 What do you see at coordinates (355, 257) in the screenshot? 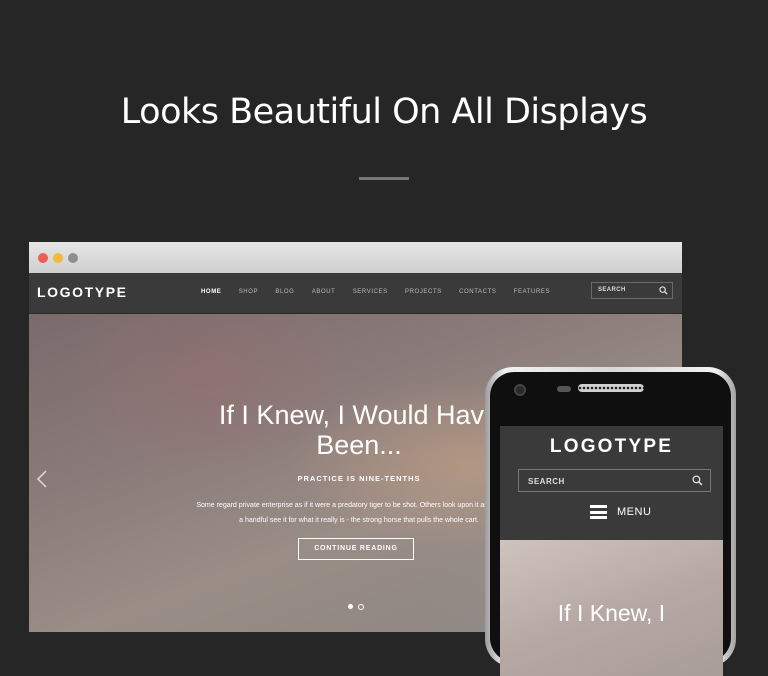
I see `browser-chrome` at bounding box center [355, 257].